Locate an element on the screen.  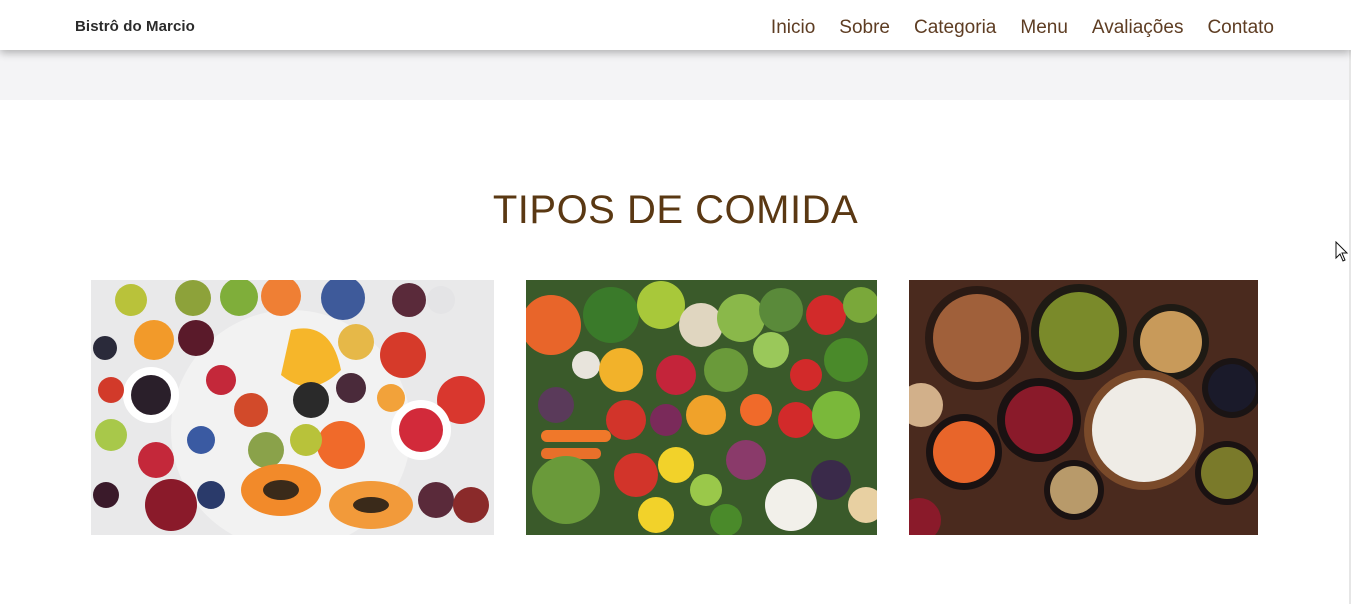
fruits-photo is located at coordinates (292, 407).